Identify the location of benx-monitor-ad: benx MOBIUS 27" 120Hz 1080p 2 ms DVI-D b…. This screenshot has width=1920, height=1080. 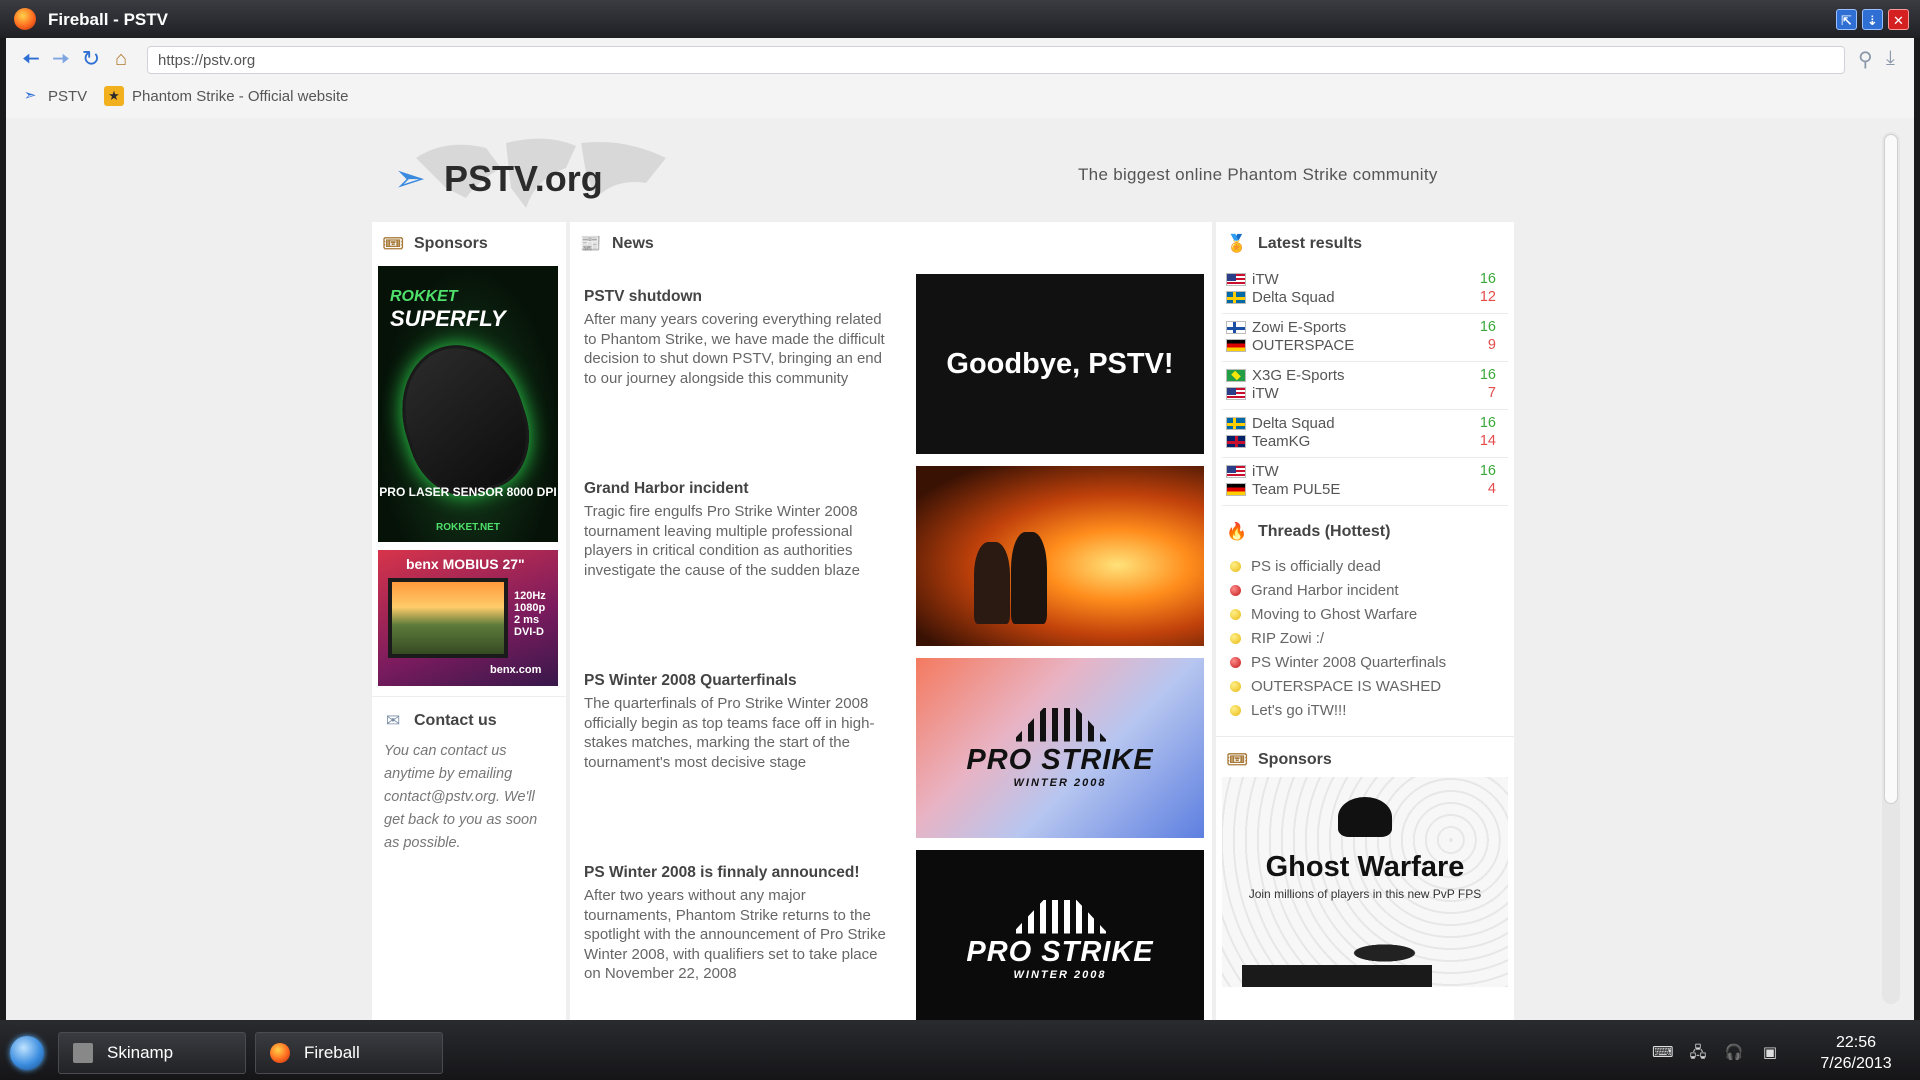
(468, 618).